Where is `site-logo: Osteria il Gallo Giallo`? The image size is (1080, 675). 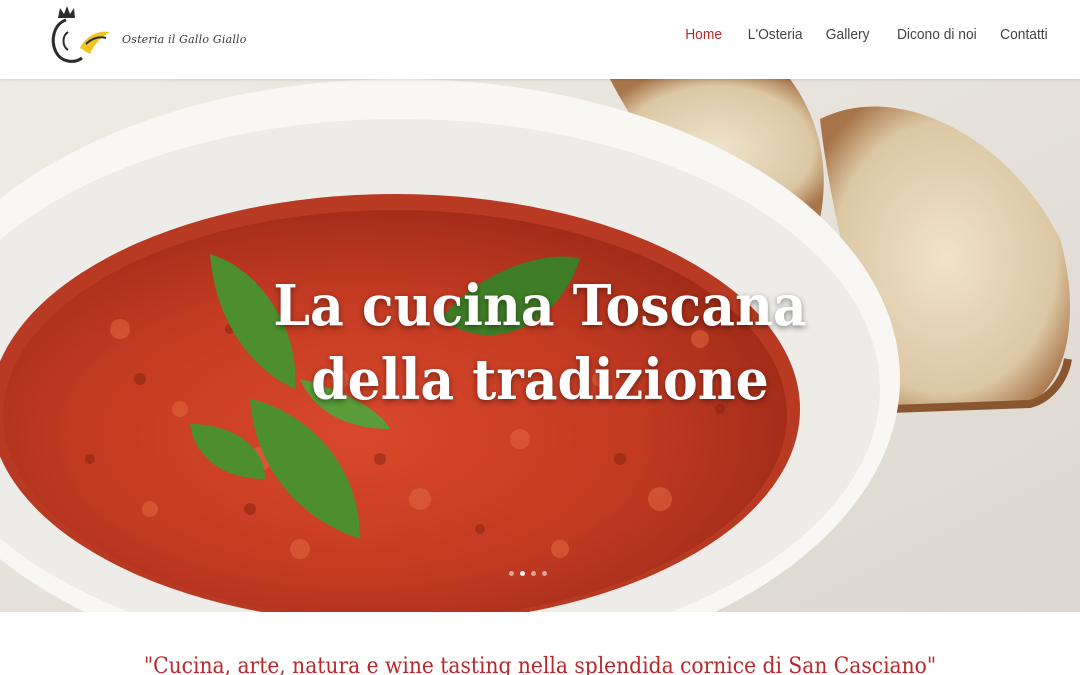 site-logo: Osteria il Gallo Giallo is located at coordinates (146, 37).